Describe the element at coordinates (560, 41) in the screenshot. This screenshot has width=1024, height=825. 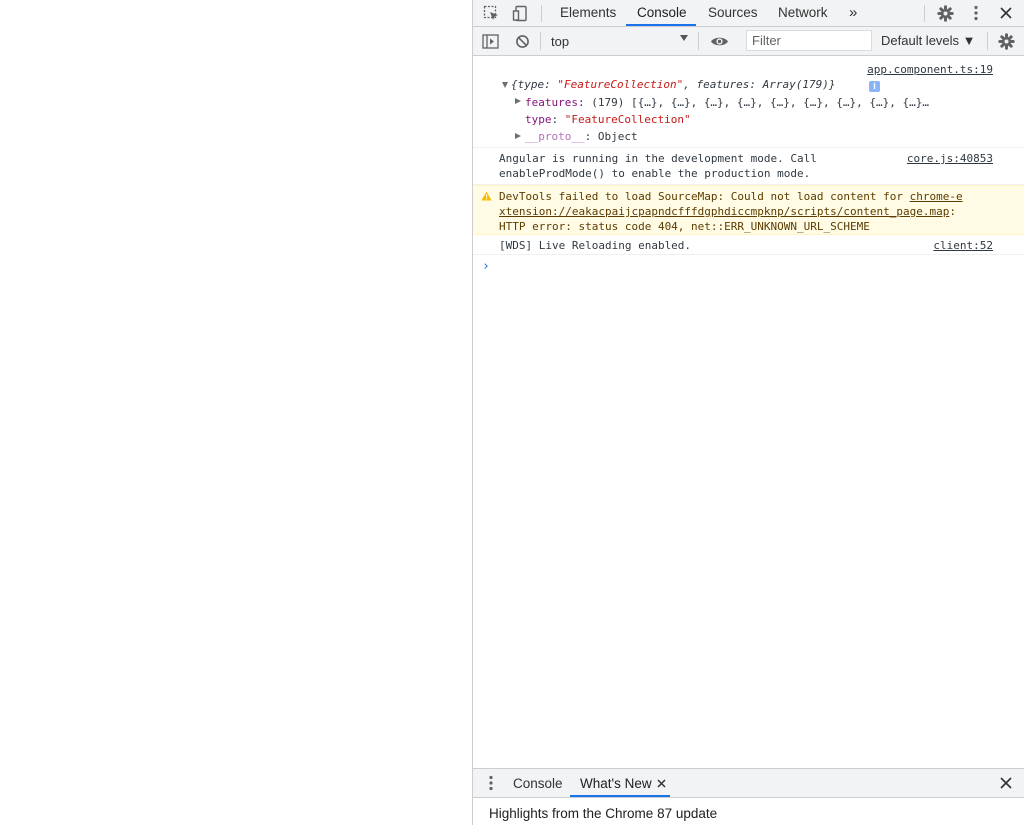
I see `execution-context-select: top` at that location.